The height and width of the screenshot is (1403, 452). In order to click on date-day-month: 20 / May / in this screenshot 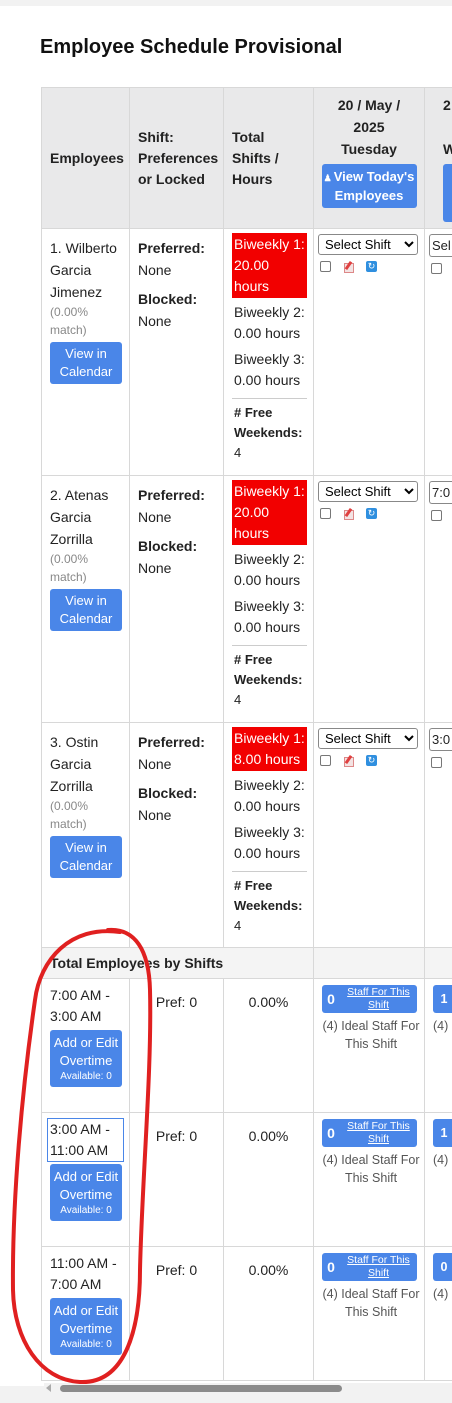, I will do `click(369, 105)`.